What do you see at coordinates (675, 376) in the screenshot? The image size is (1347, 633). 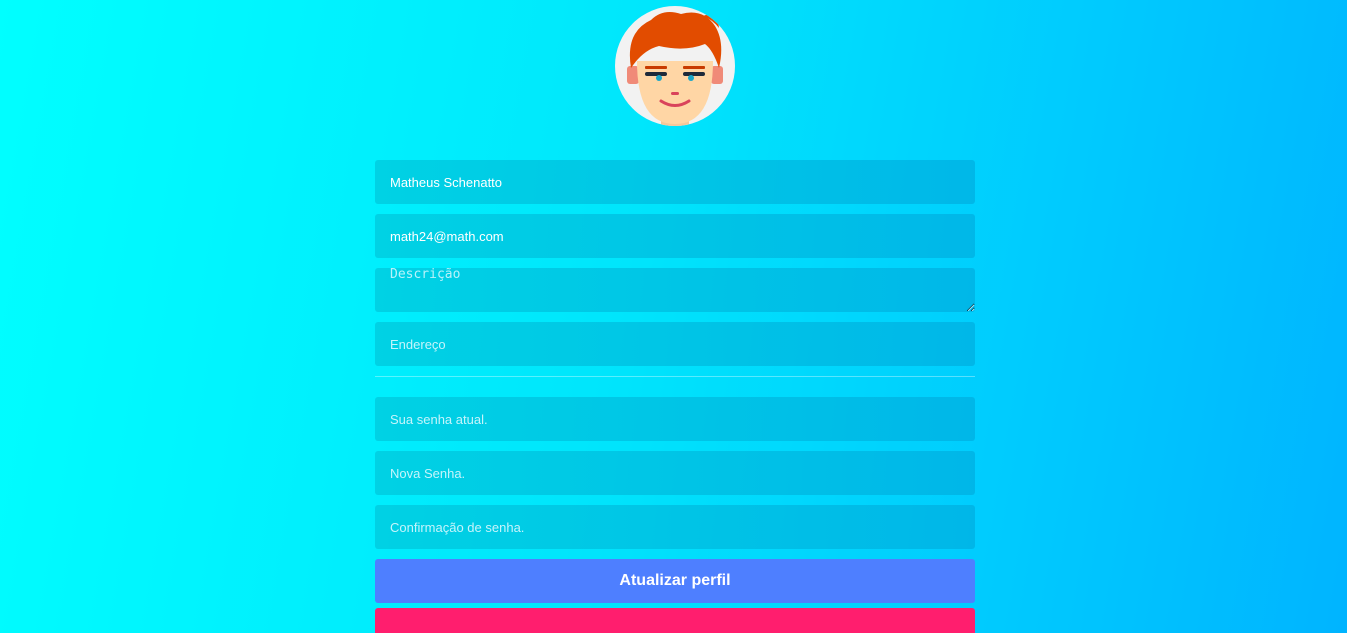 I see `form-divider` at bounding box center [675, 376].